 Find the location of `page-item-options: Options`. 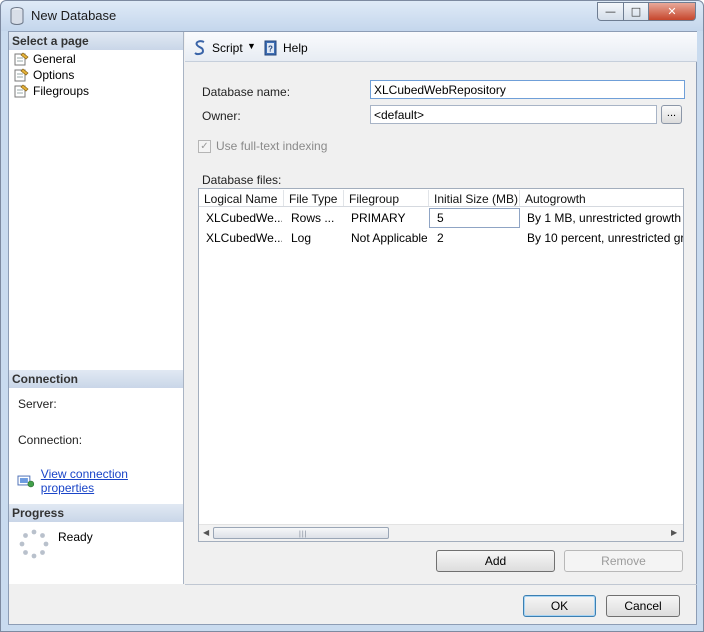

page-item-options: Options is located at coordinates (44, 75).